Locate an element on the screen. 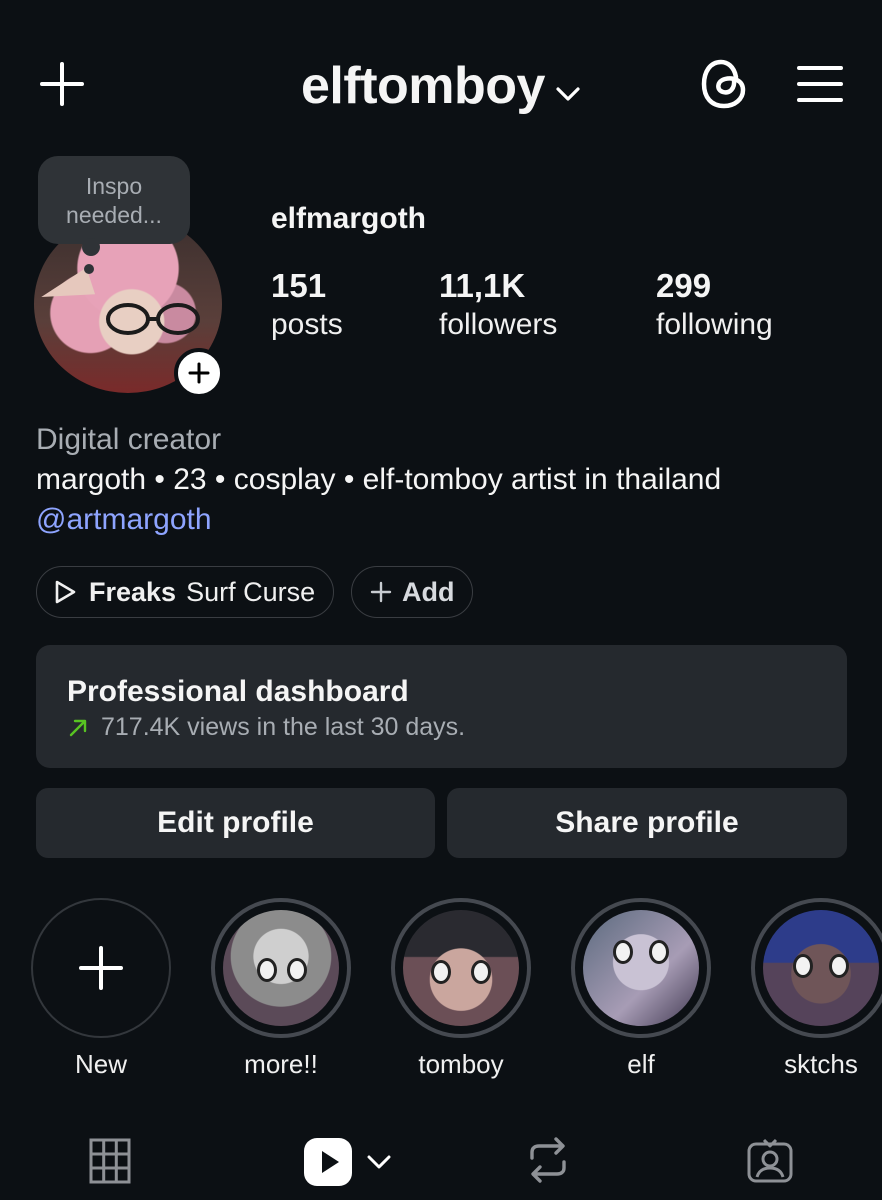 This screenshot has width=882, height=1200. highlight-sktchs: sktchs is located at coordinates (816, 989).